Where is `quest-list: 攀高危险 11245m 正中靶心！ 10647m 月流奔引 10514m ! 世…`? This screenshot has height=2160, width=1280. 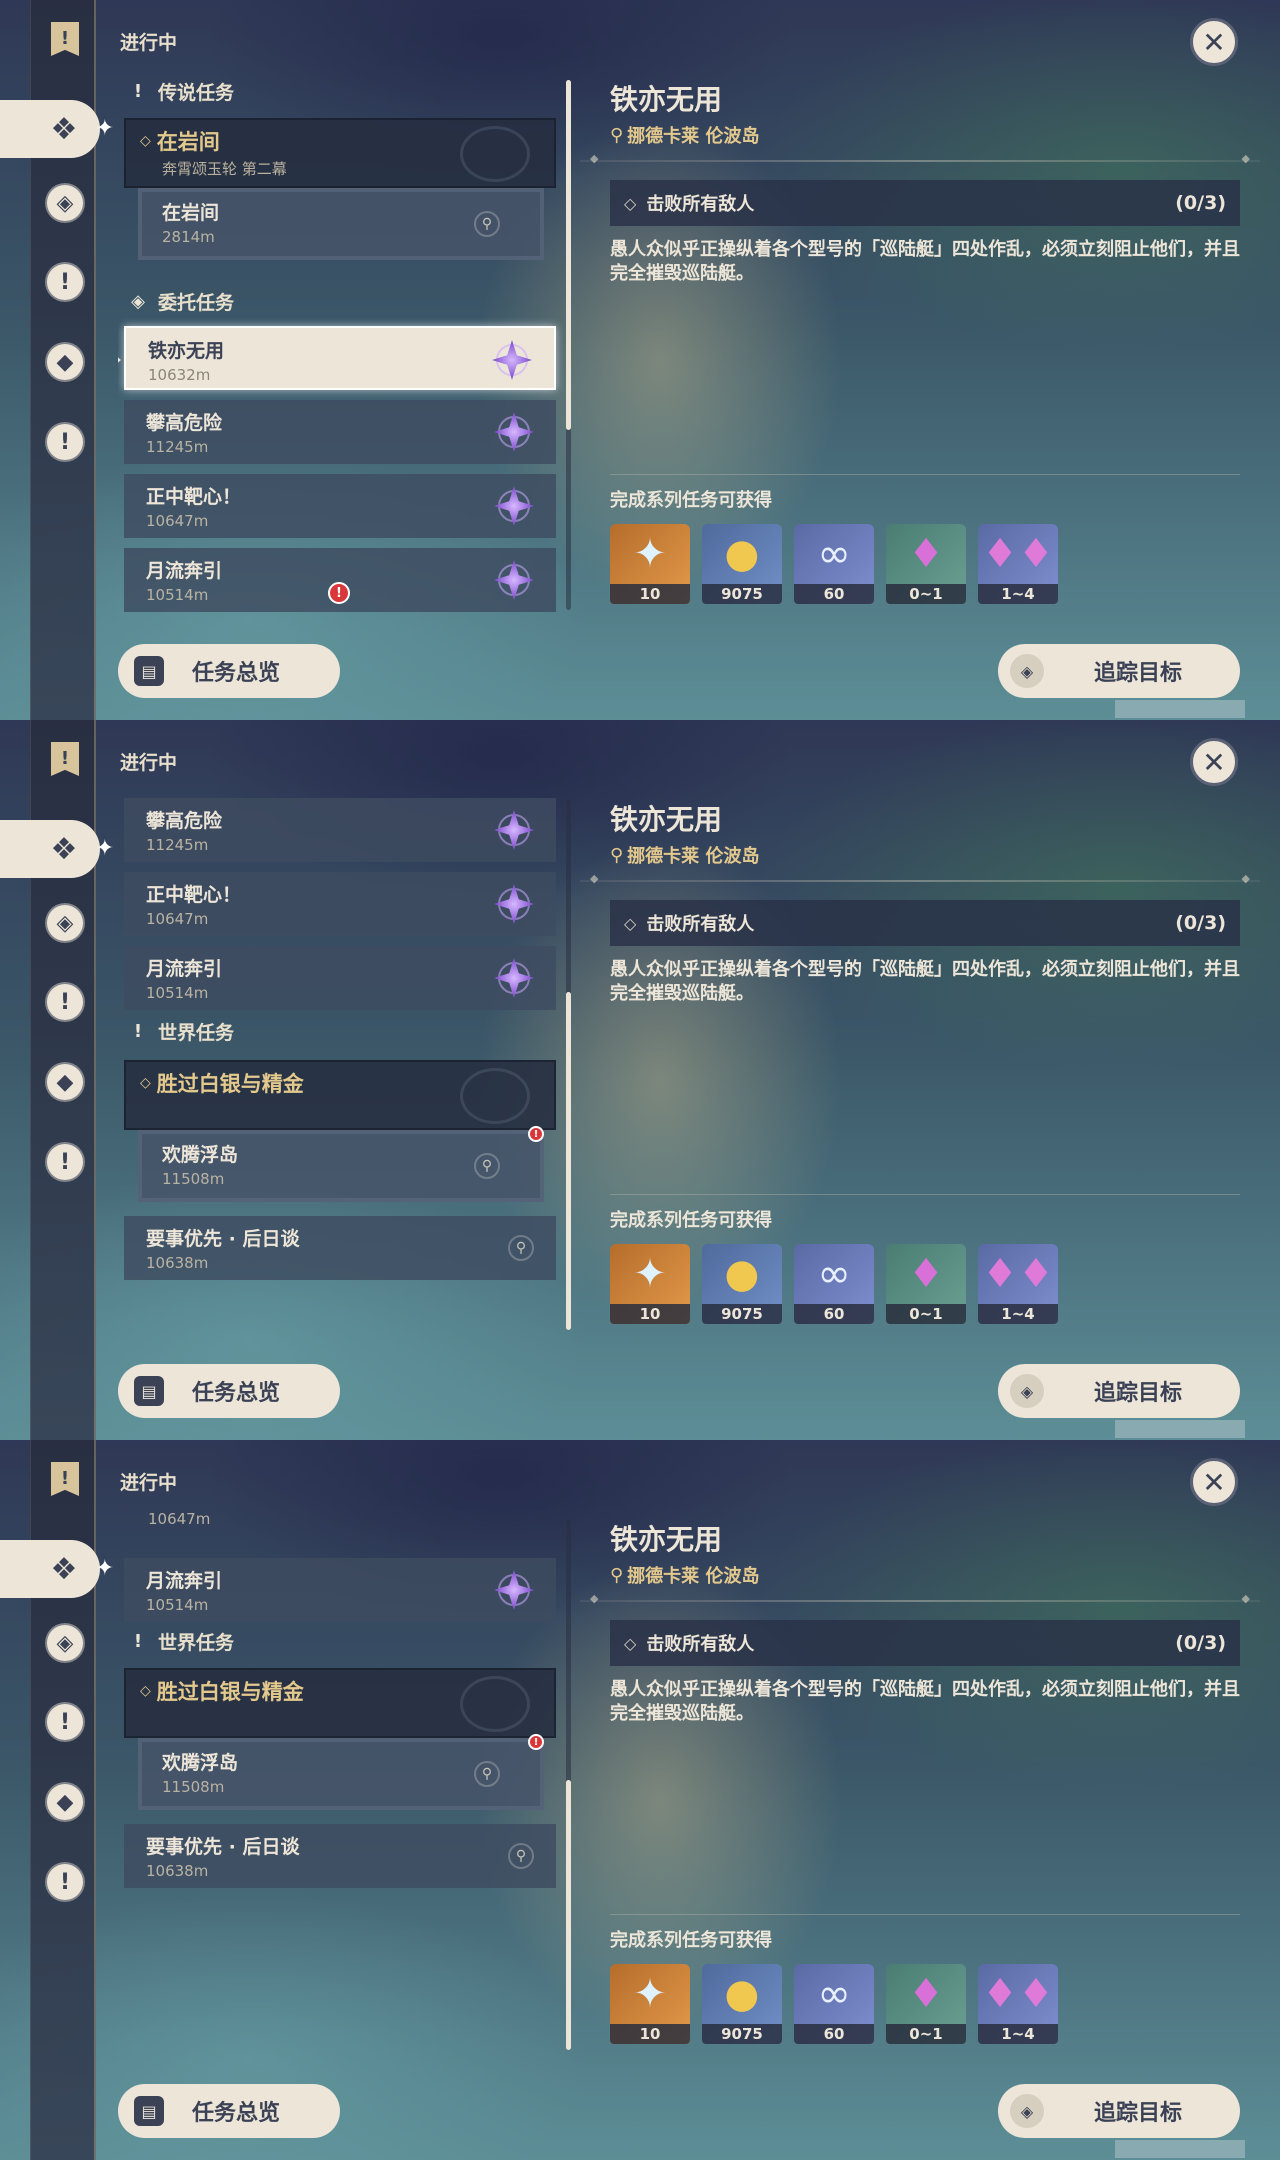
quest-list: 攀高危险 11245m 正中靶心！ 10647m 月流奔引 10514m ! 世… is located at coordinates (343, 1062).